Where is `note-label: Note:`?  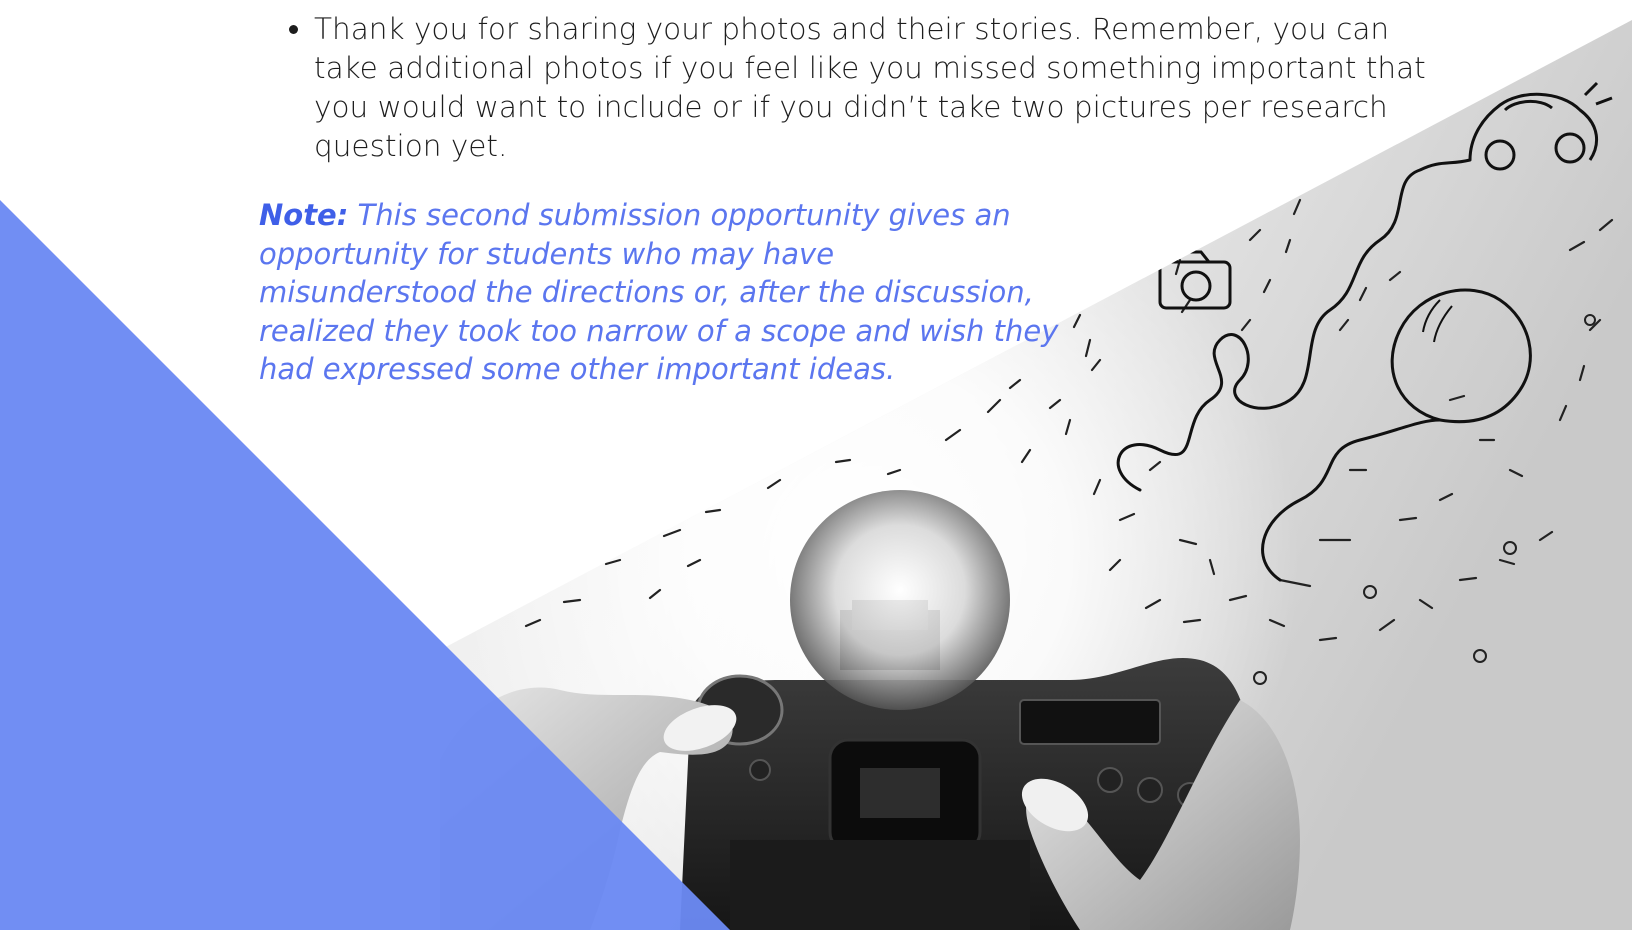
note-label: Note: is located at coordinates (304, 215).